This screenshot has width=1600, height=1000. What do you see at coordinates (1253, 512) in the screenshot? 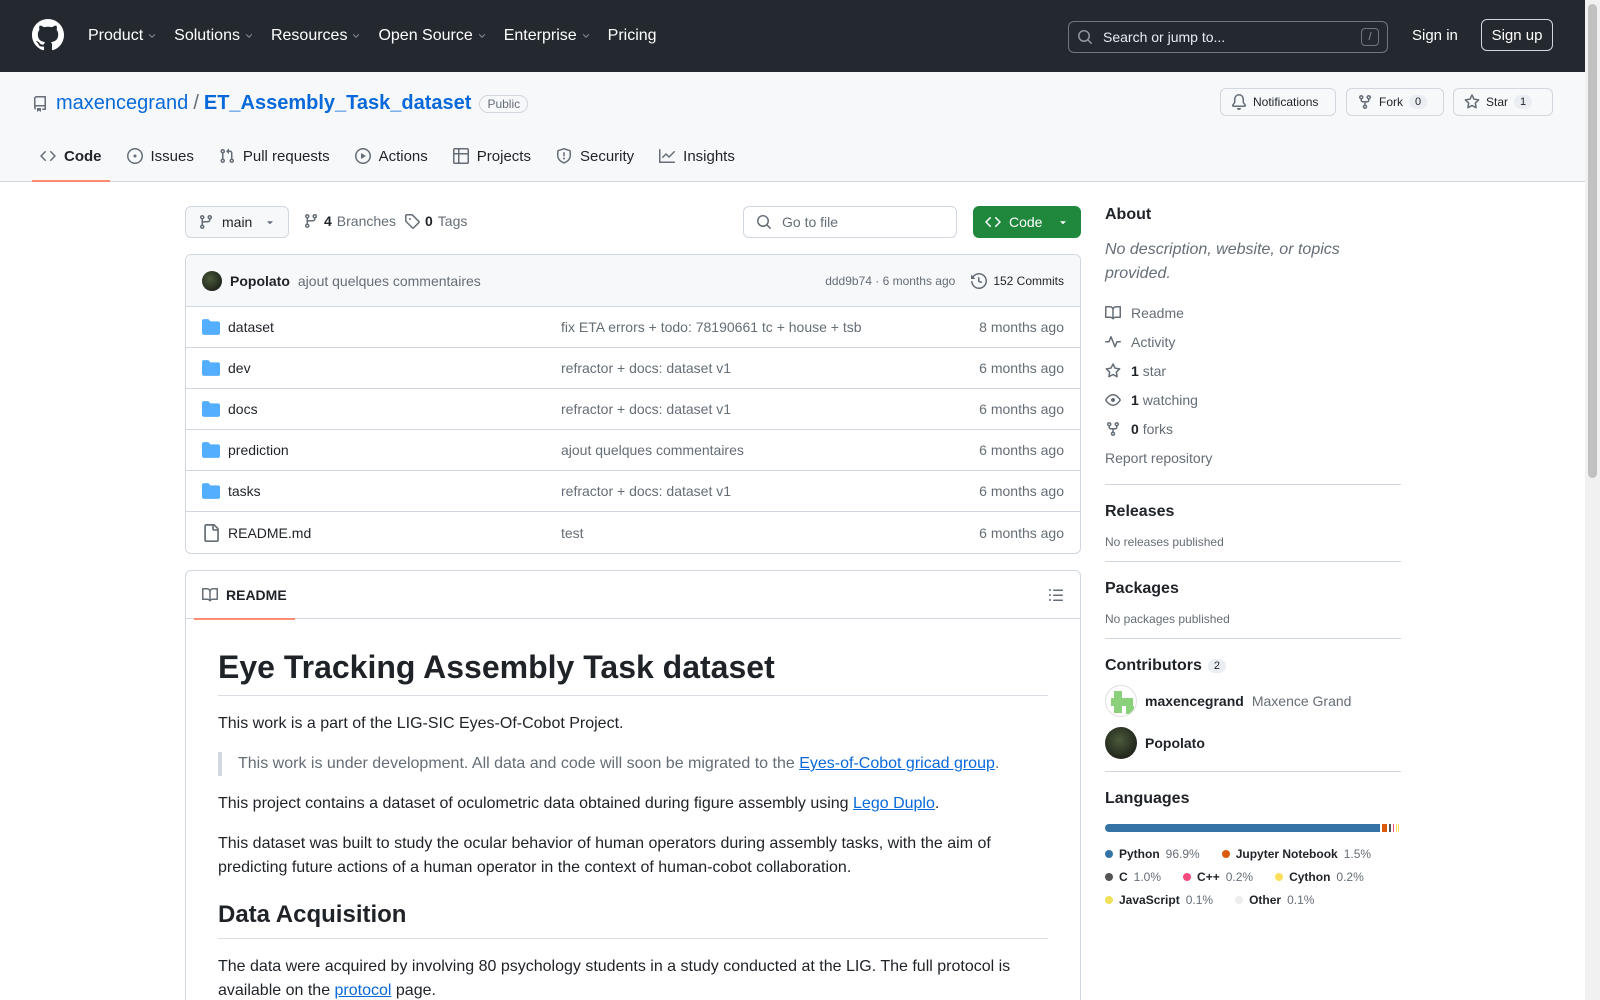
I see `releases-heading: Releases` at bounding box center [1253, 512].